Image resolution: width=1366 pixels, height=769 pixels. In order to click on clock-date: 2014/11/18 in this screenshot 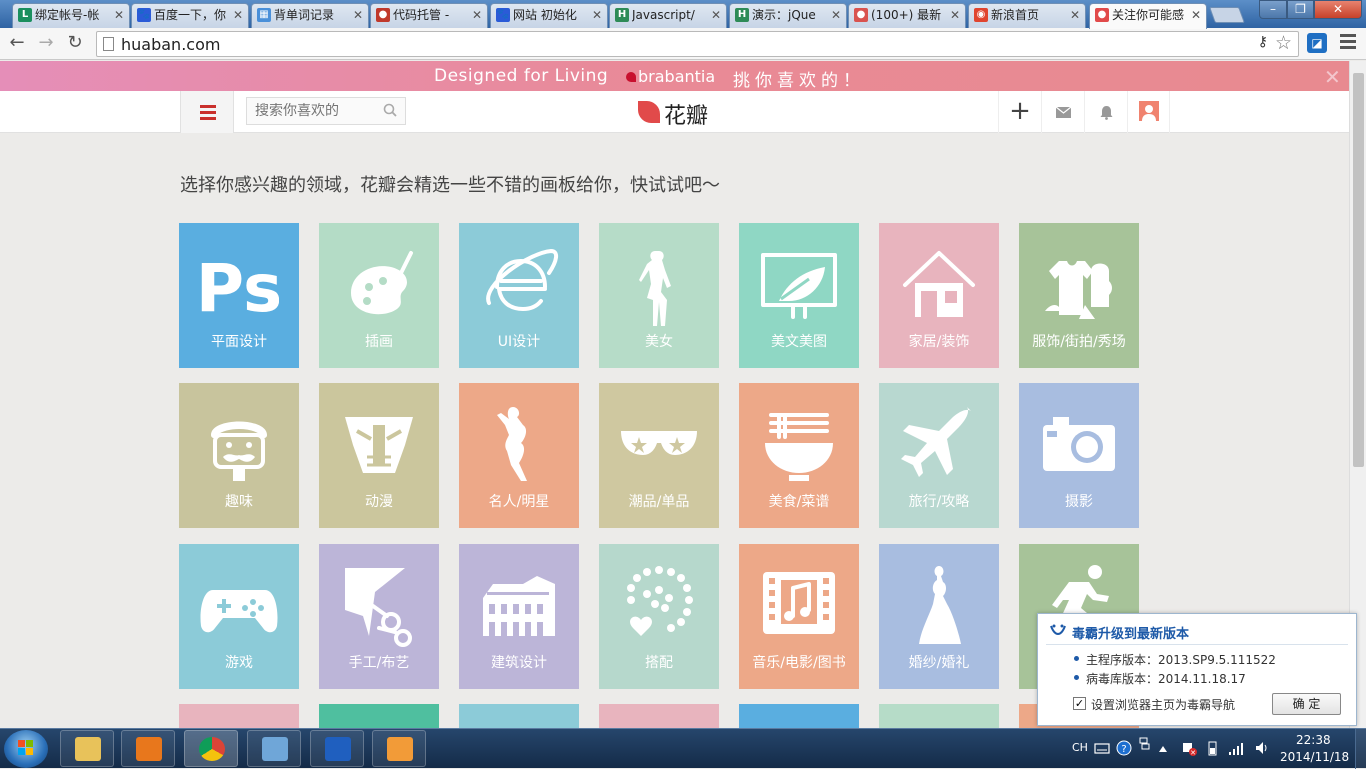, I will do `click(1314, 757)`.